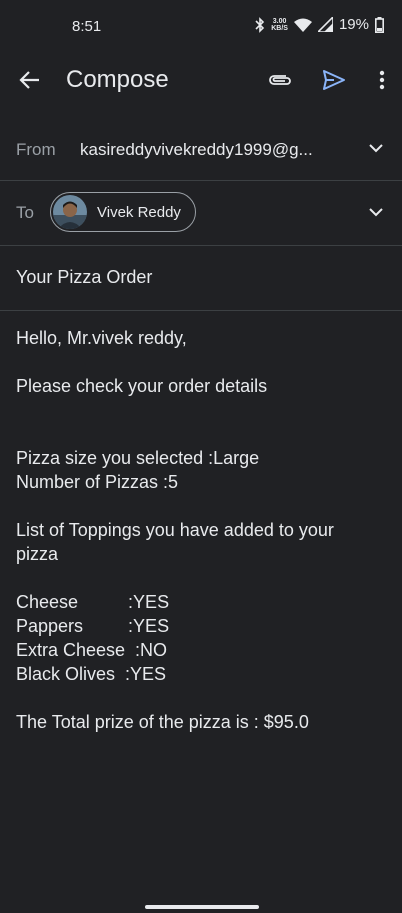 The height and width of the screenshot is (913, 402). Describe the element at coordinates (175, 530) in the screenshot. I see `body-toppings-heading: List of Toppings you have added to your` at that location.